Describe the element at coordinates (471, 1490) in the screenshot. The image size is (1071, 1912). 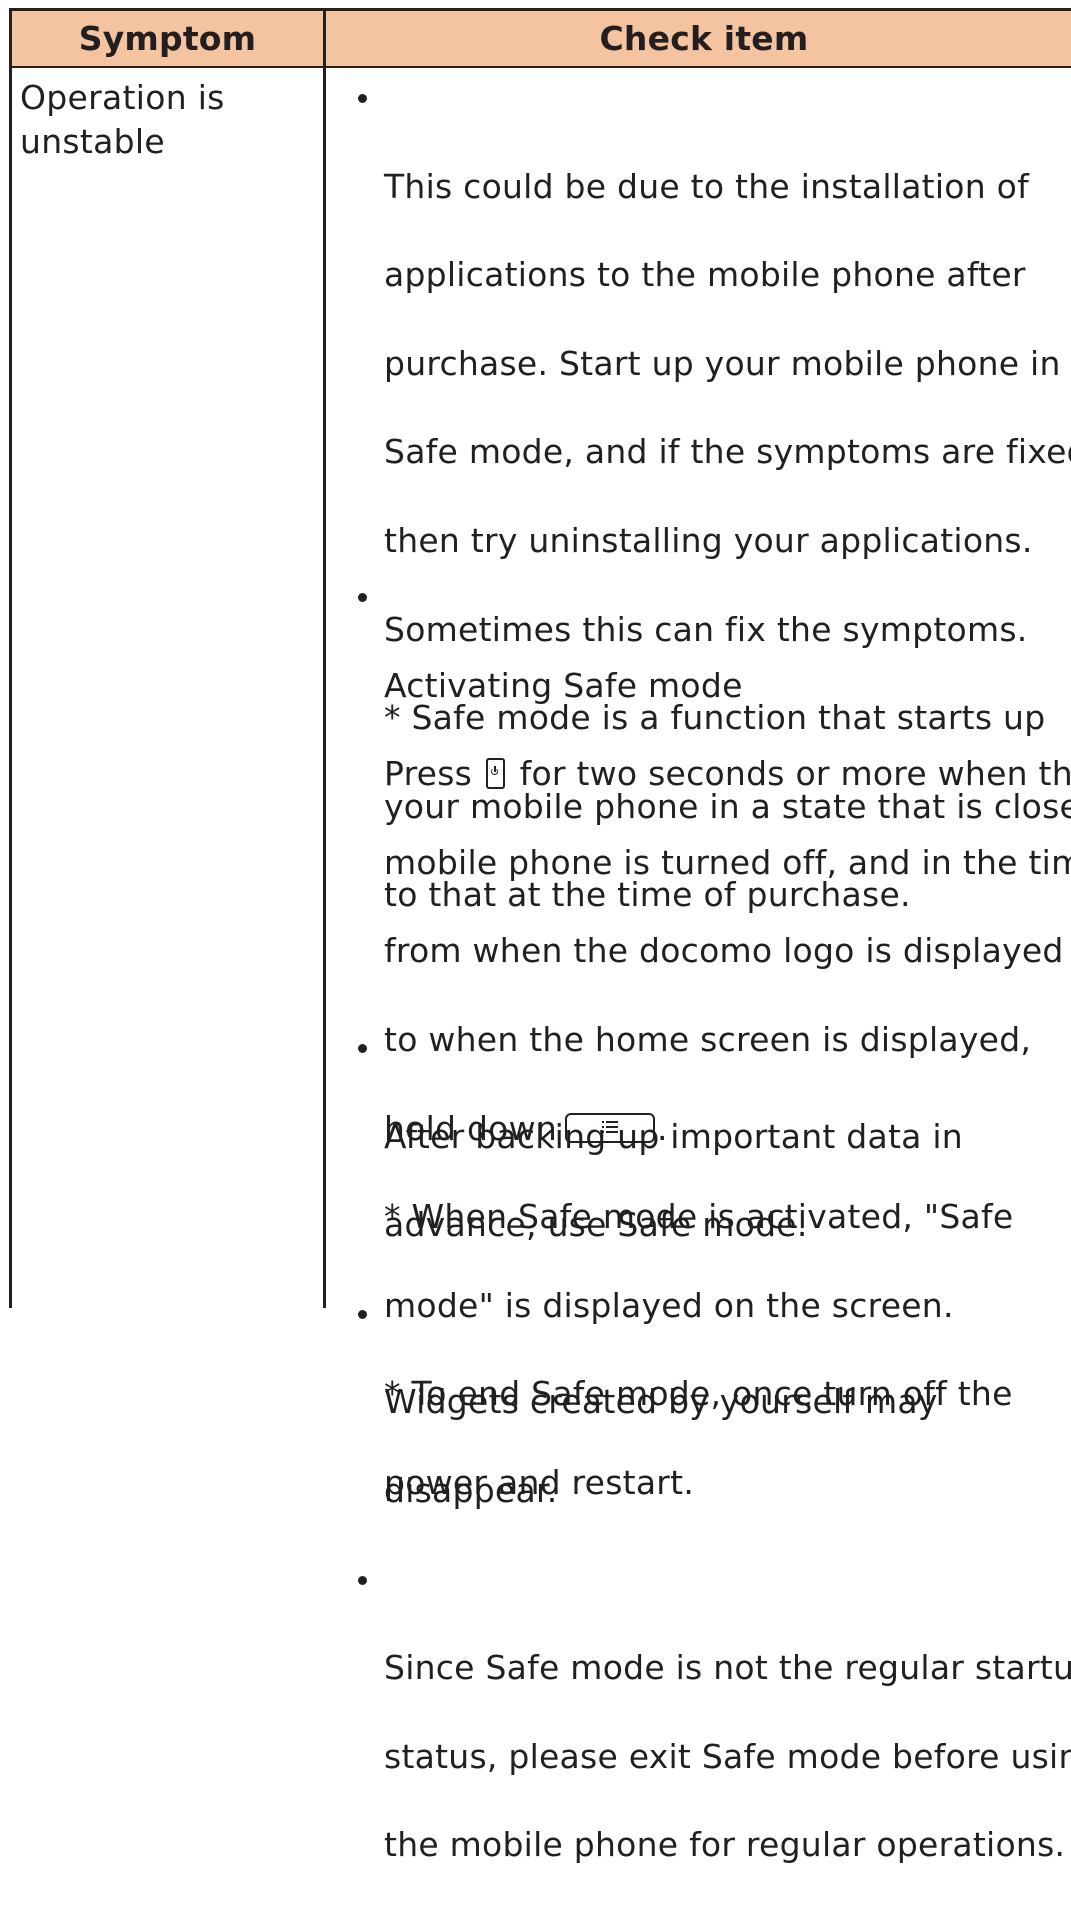
I see `check-item-line: disappear.` at that location.